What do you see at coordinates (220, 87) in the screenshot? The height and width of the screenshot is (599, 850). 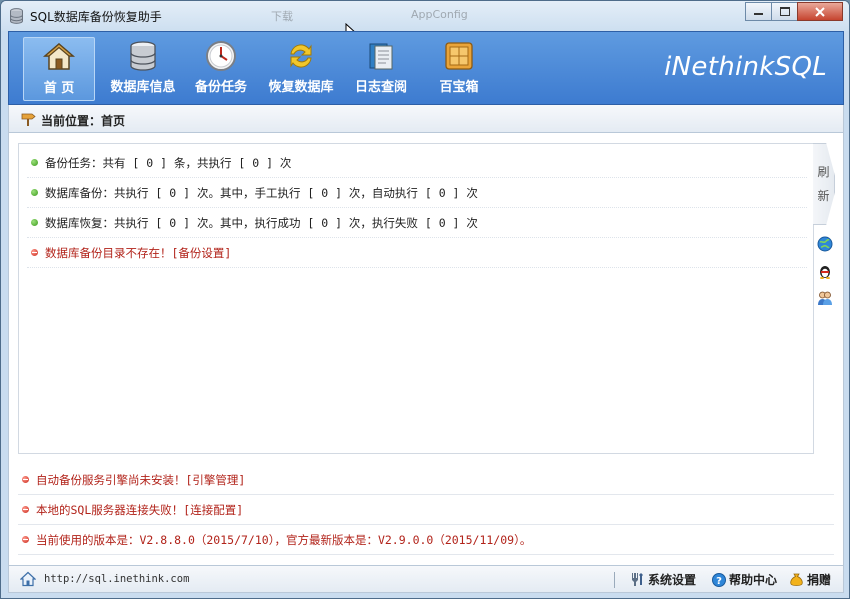 I see `nav-backup-tasks-label: 备份任务` at bounding box center [220, 87].